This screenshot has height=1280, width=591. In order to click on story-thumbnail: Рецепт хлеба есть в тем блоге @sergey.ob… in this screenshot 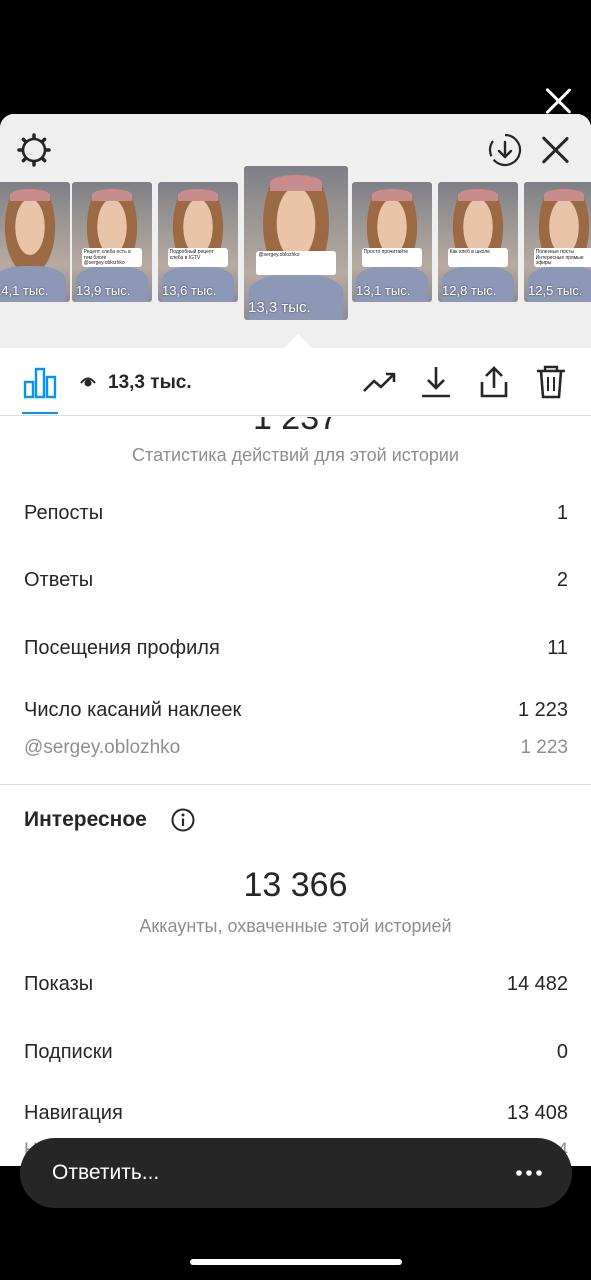, I will do `click(112, 242)`.